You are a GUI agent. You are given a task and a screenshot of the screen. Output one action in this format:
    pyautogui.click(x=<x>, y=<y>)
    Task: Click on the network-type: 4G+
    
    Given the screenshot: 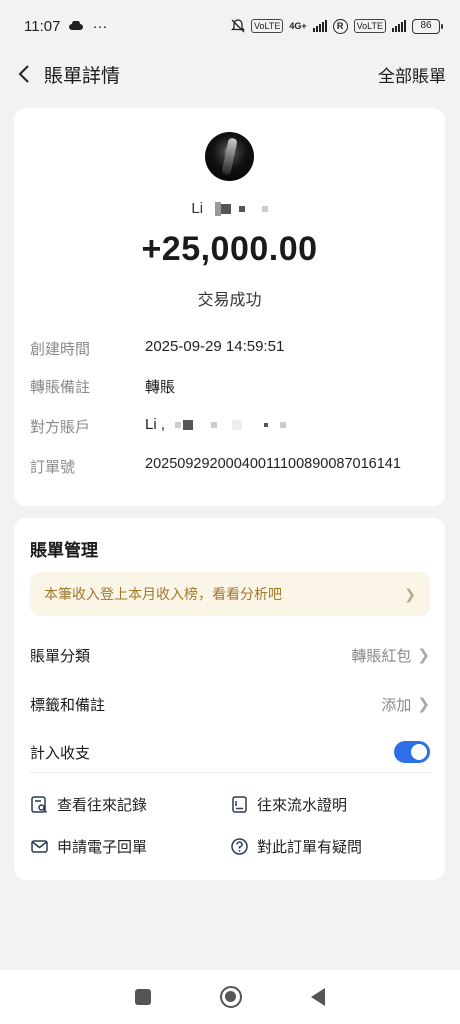 What is the action you would take?
    pyautogui.click(x=298, y=26)
    